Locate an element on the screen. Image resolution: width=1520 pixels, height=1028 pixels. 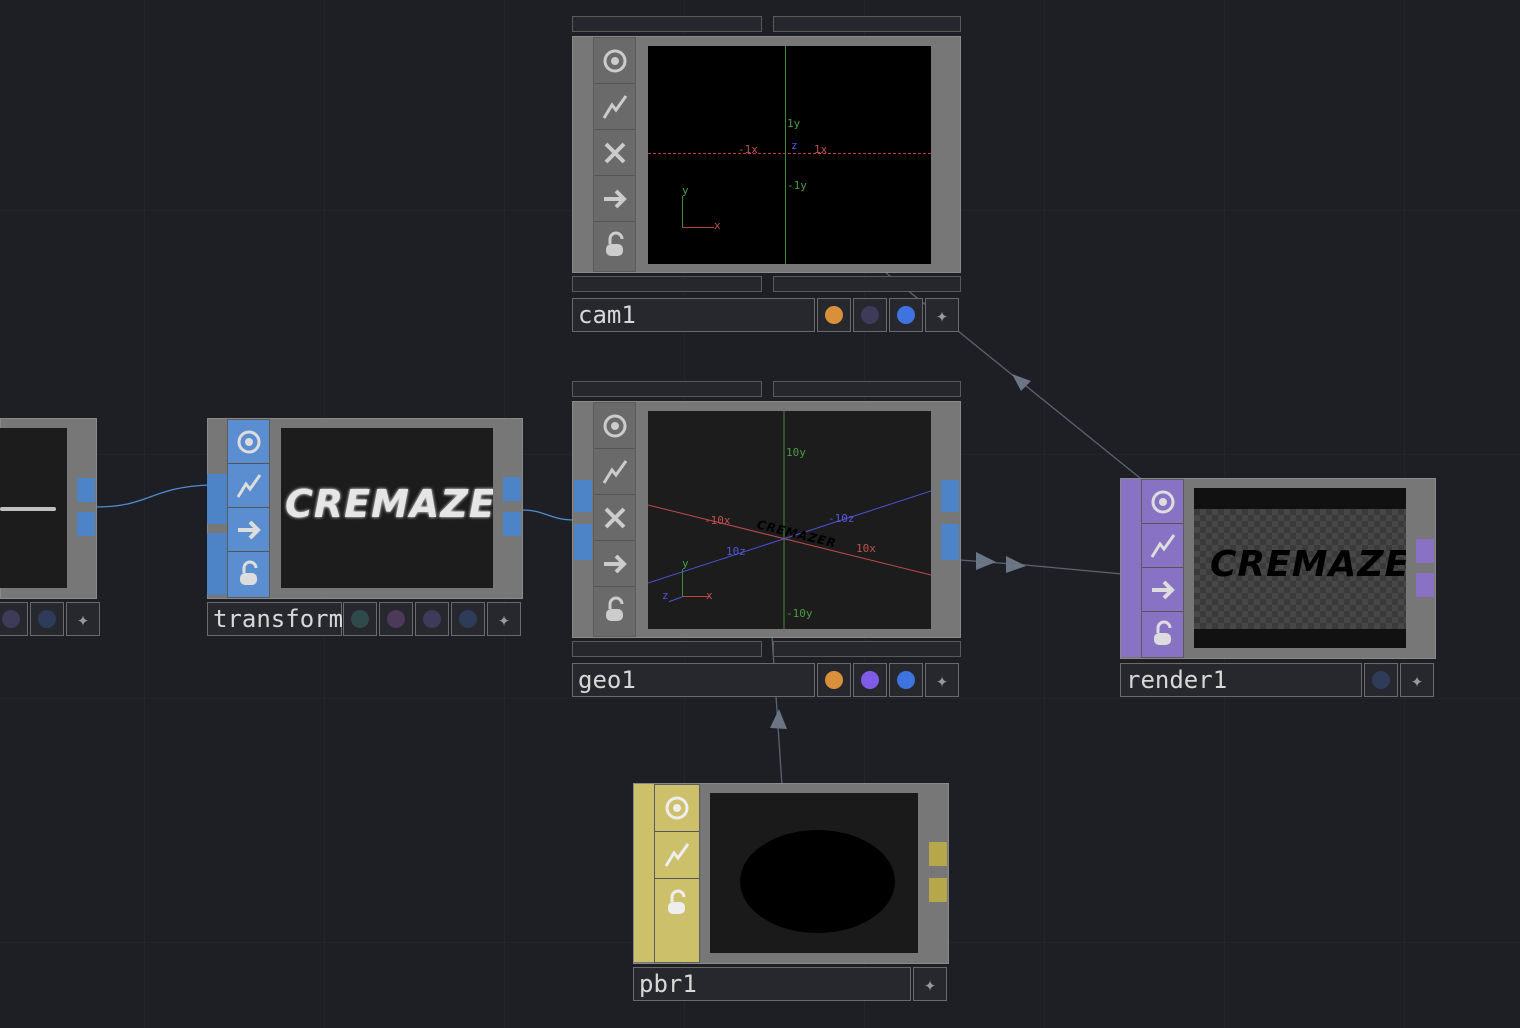
cam1-viewer: -1x 1x 1y -1y z y x is located at coordinates (789, 155).